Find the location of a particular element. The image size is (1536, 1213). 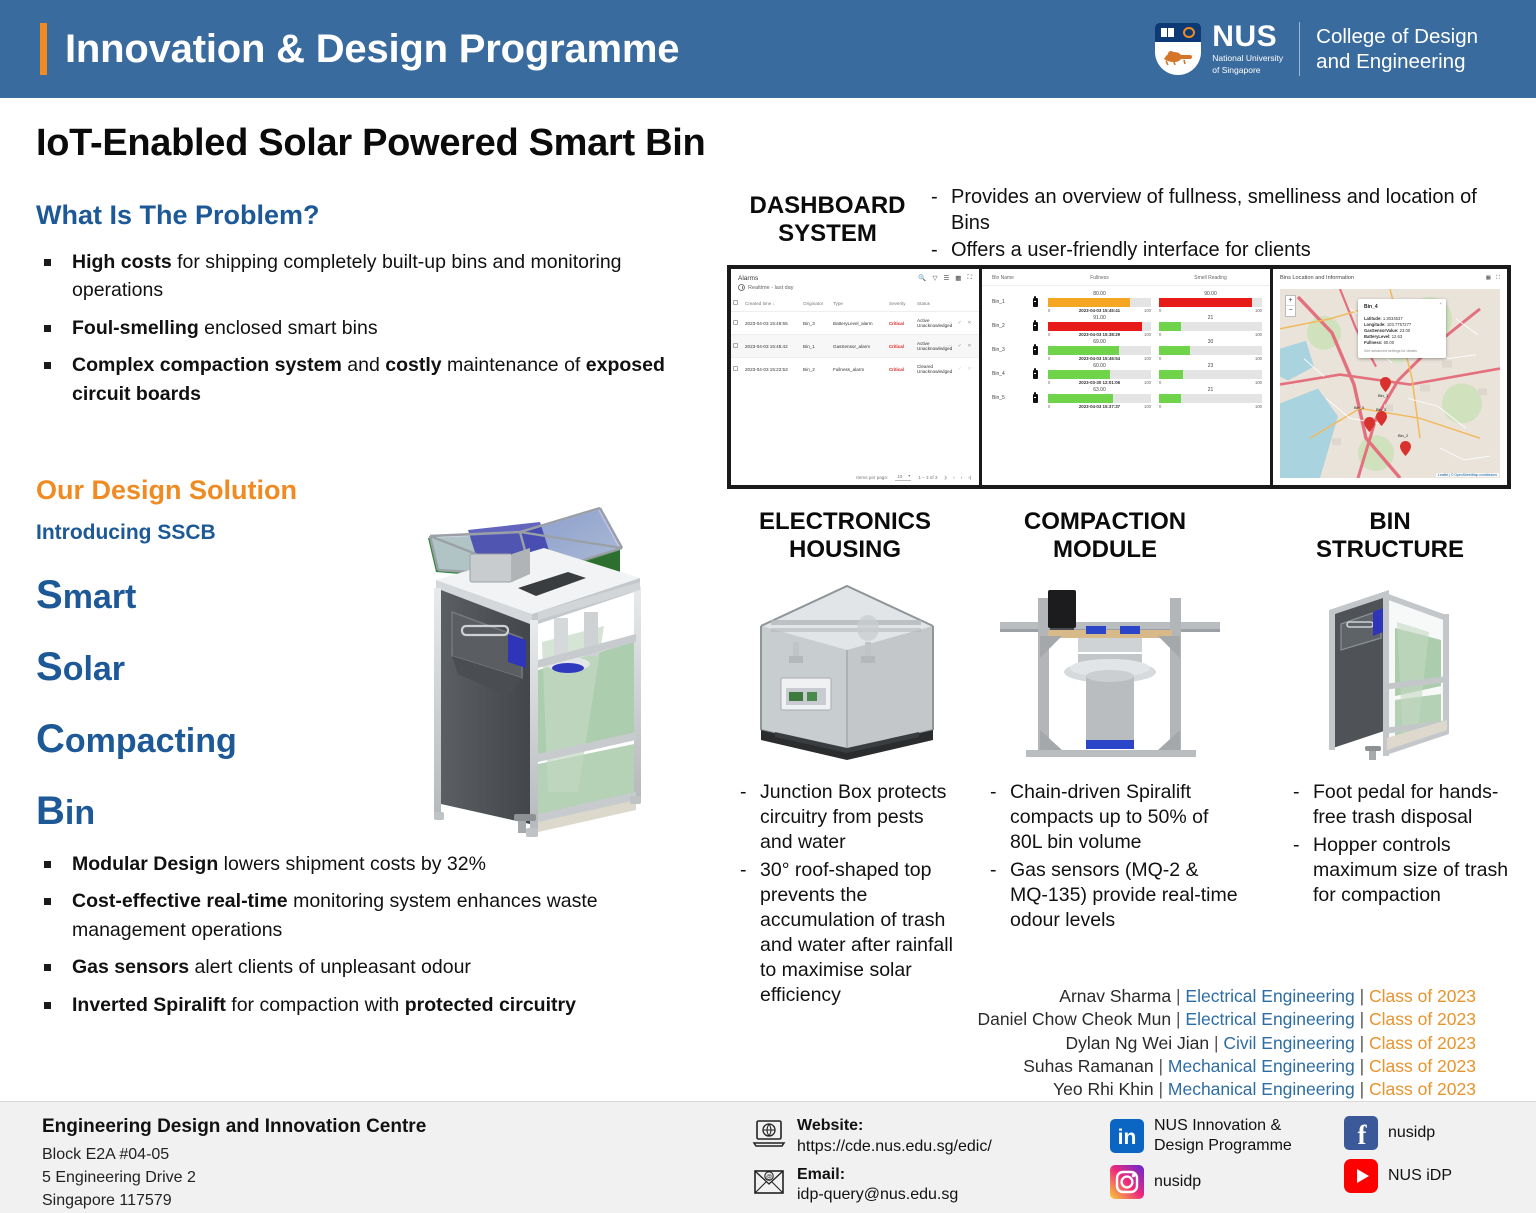

acronym-rest: ompacting is located at coordinates (150, 741).